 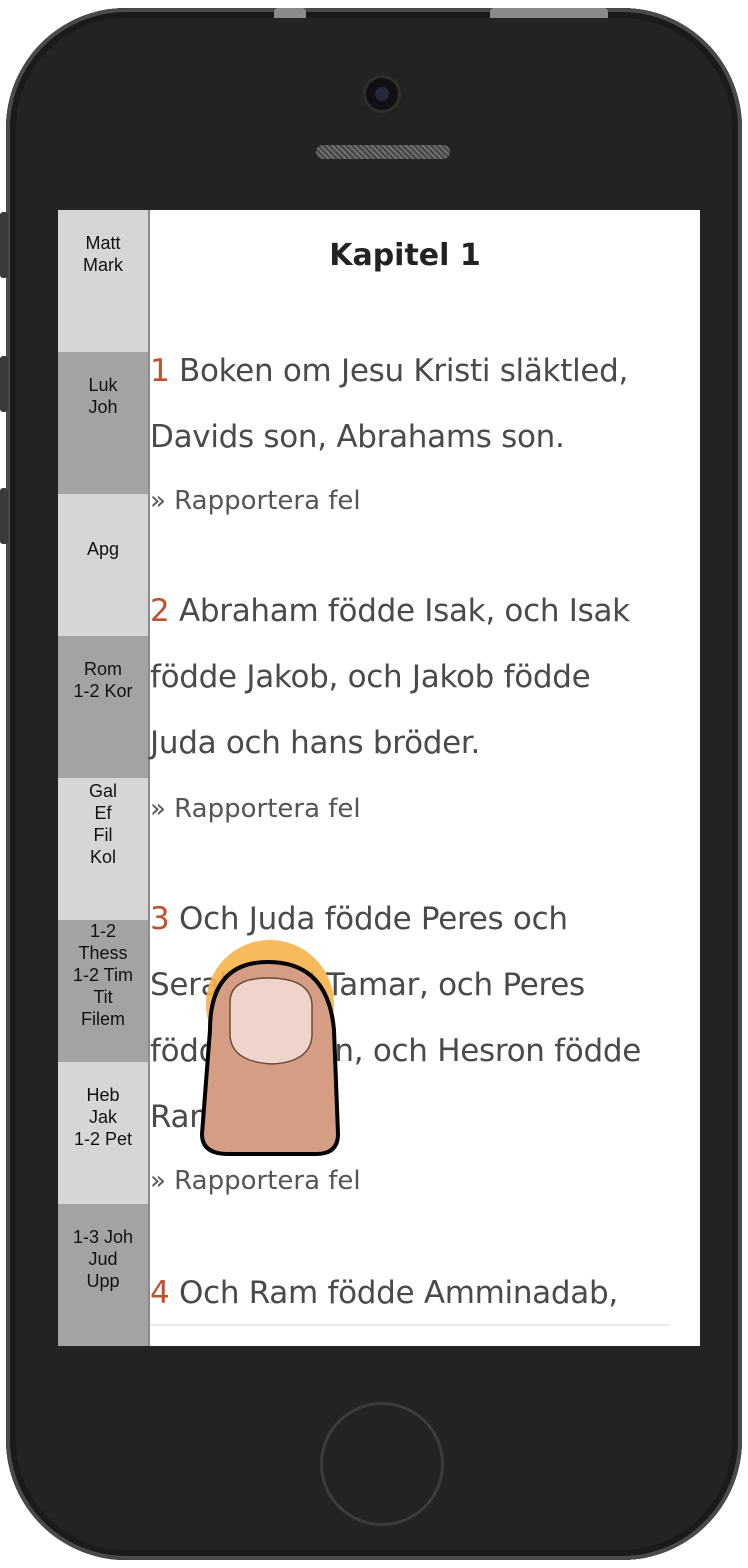 I want to click on verse-text-line: Davids son, Abrahams son., so click(x=357, y=437).